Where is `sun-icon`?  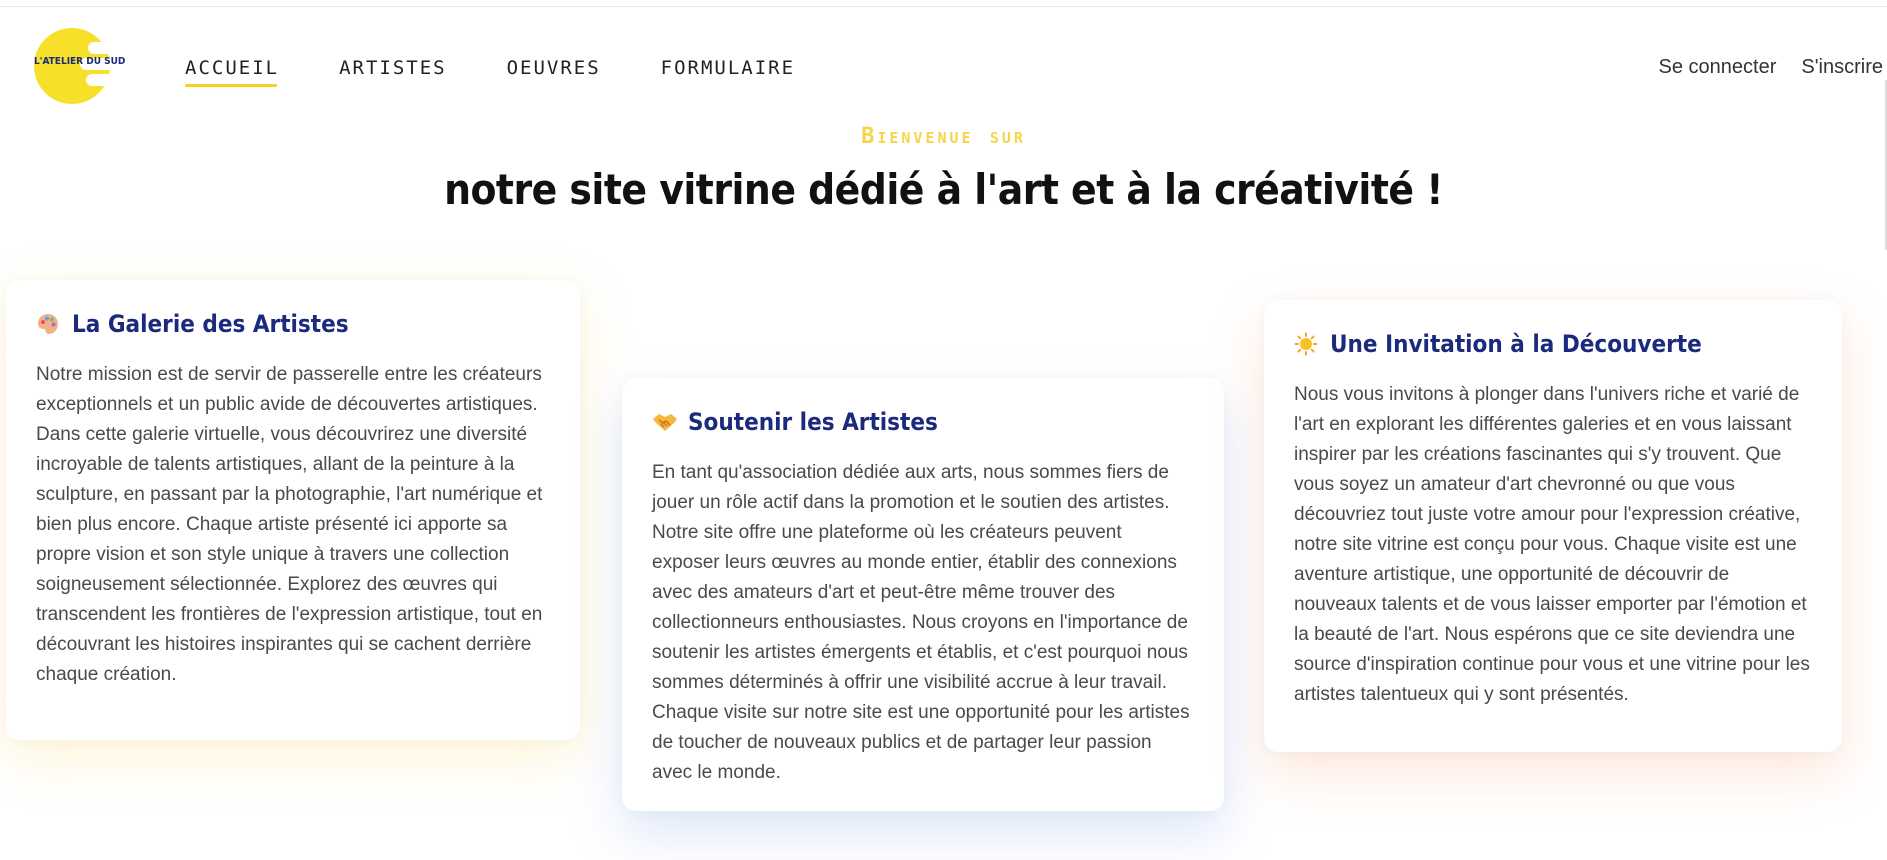
sun-icon is located at coordinates (1306, 344).